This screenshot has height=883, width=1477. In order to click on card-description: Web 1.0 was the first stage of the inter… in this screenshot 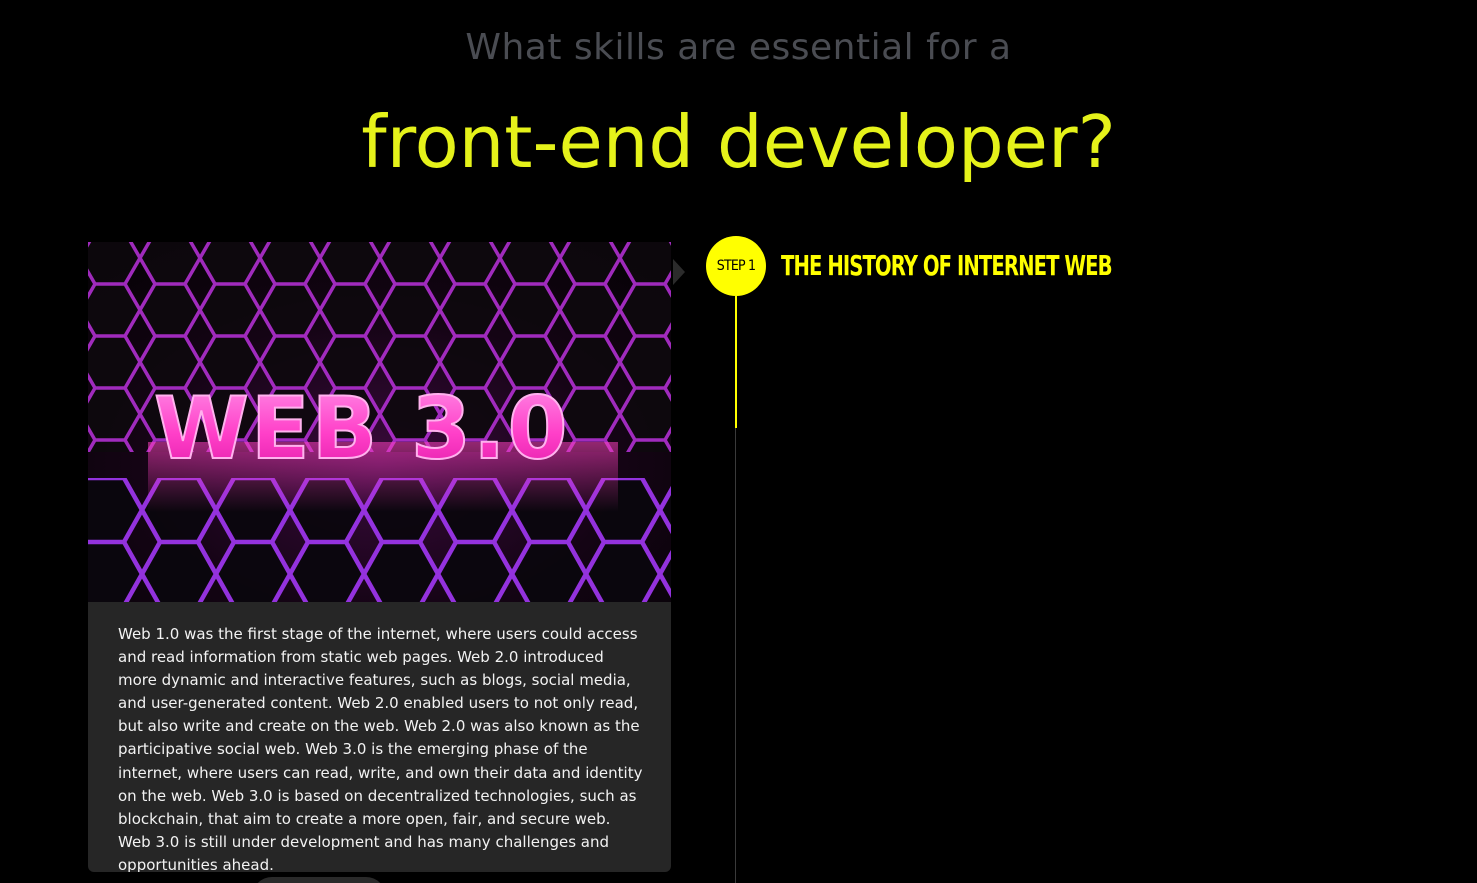, I will do `click(380, 748)`.